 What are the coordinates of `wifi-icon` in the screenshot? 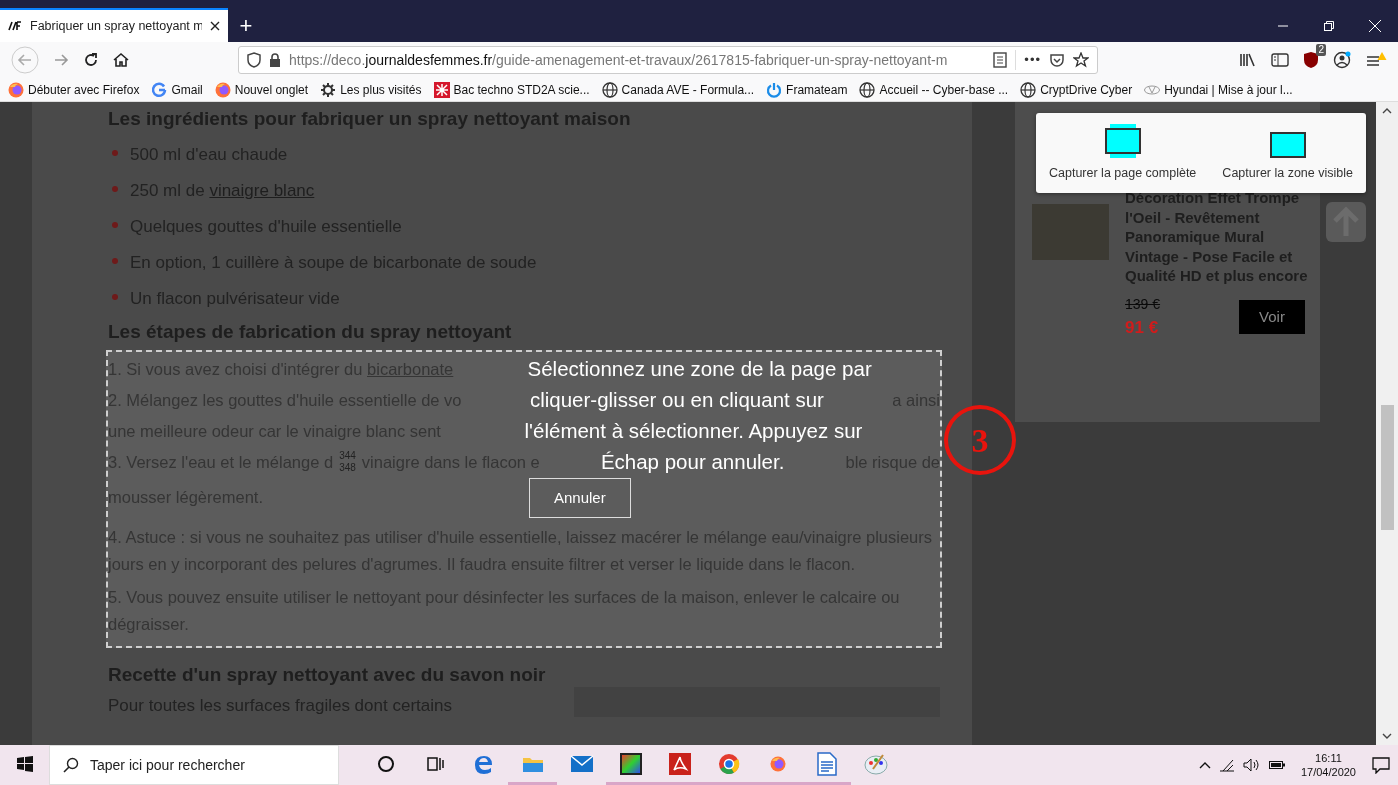 It's located at (1226, 765).